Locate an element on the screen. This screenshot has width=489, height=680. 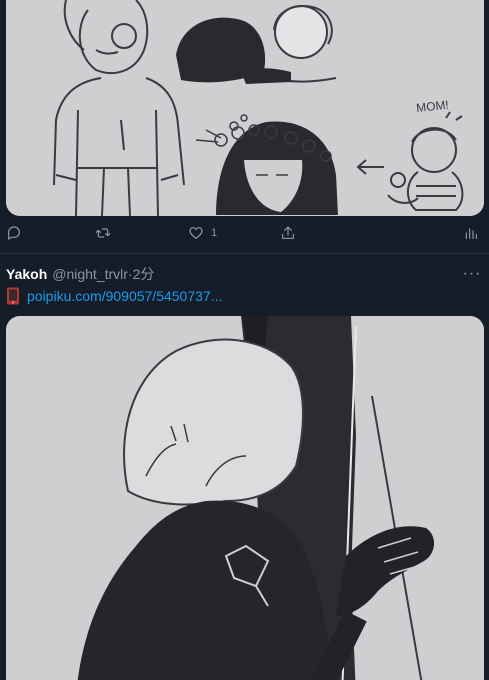
analytics-button is located at coordinates (471, 233).